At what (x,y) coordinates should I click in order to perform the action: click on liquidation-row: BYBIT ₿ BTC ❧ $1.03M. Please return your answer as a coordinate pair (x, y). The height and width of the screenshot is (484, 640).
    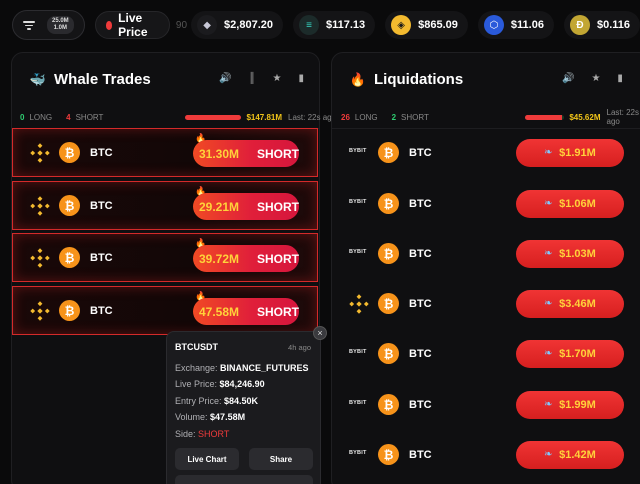
    Looking at the image, I should click on (486, 254).